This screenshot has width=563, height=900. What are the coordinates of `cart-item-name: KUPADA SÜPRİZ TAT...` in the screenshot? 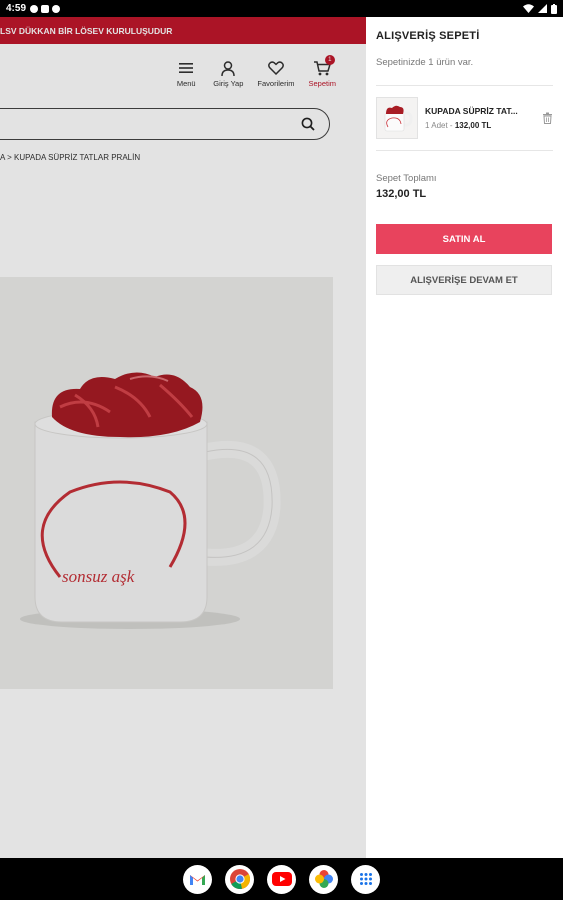 It's located at (479, 111).